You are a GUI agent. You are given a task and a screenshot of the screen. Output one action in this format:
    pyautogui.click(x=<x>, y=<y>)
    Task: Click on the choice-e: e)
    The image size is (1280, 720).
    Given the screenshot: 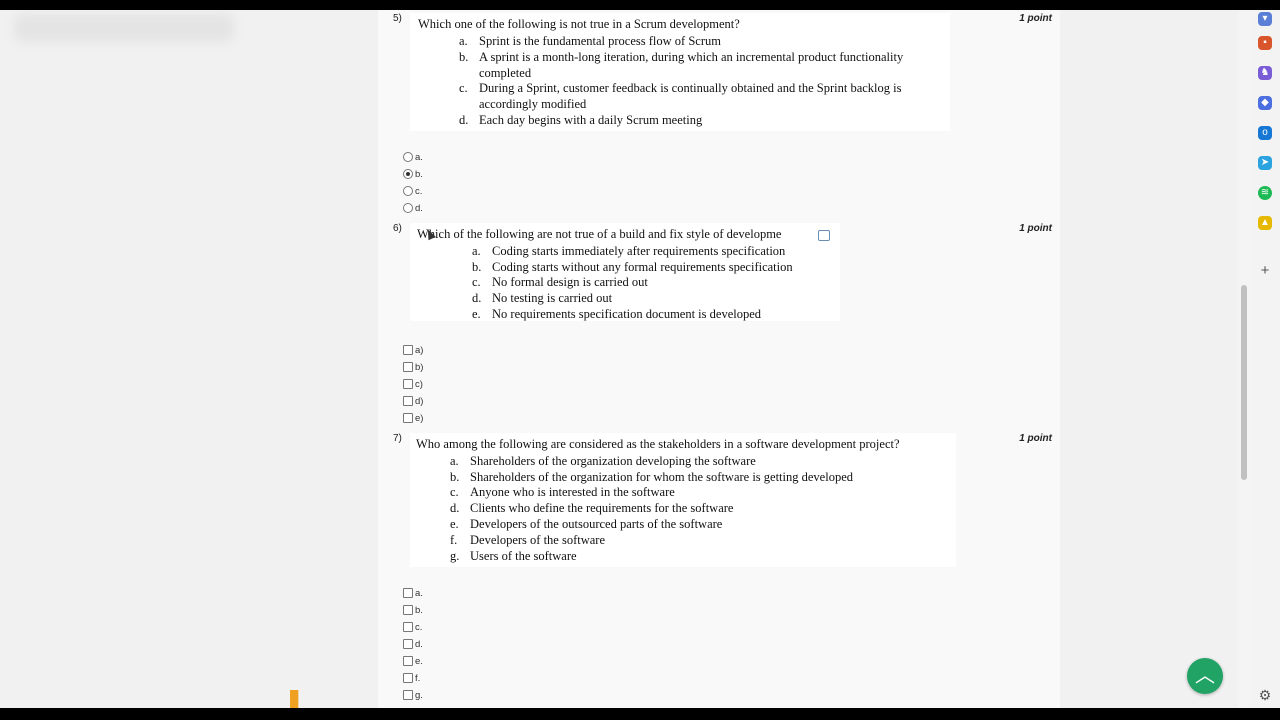 What is the action you would take?
    pyautogui.click(x=413, y=418)
    